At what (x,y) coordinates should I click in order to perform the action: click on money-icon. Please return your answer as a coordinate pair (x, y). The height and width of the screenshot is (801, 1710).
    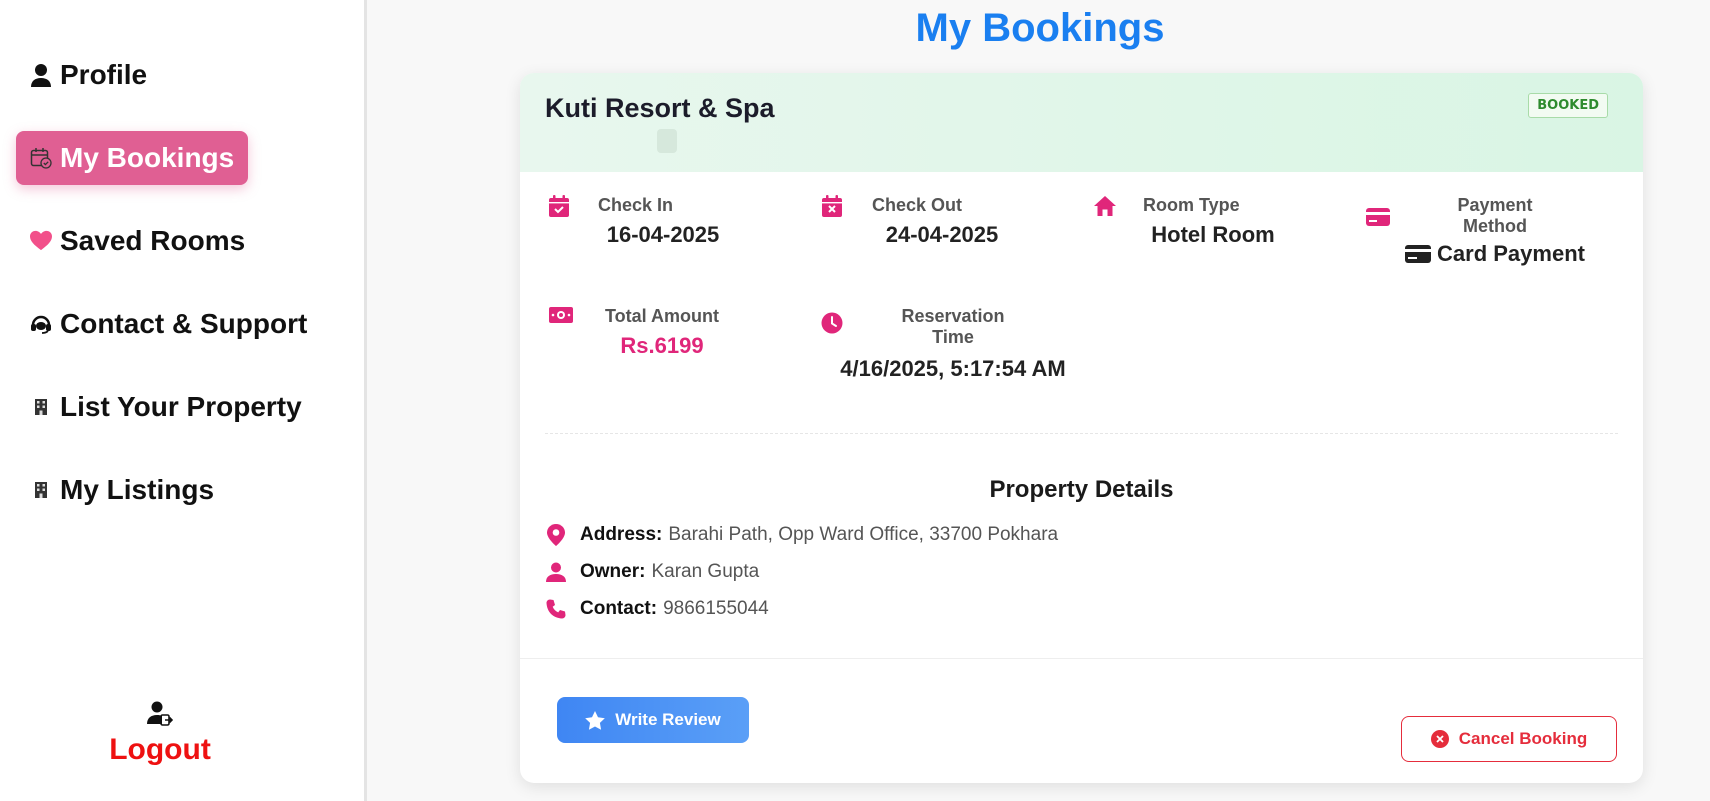
    Looking at the image, I should click on (561, 317).